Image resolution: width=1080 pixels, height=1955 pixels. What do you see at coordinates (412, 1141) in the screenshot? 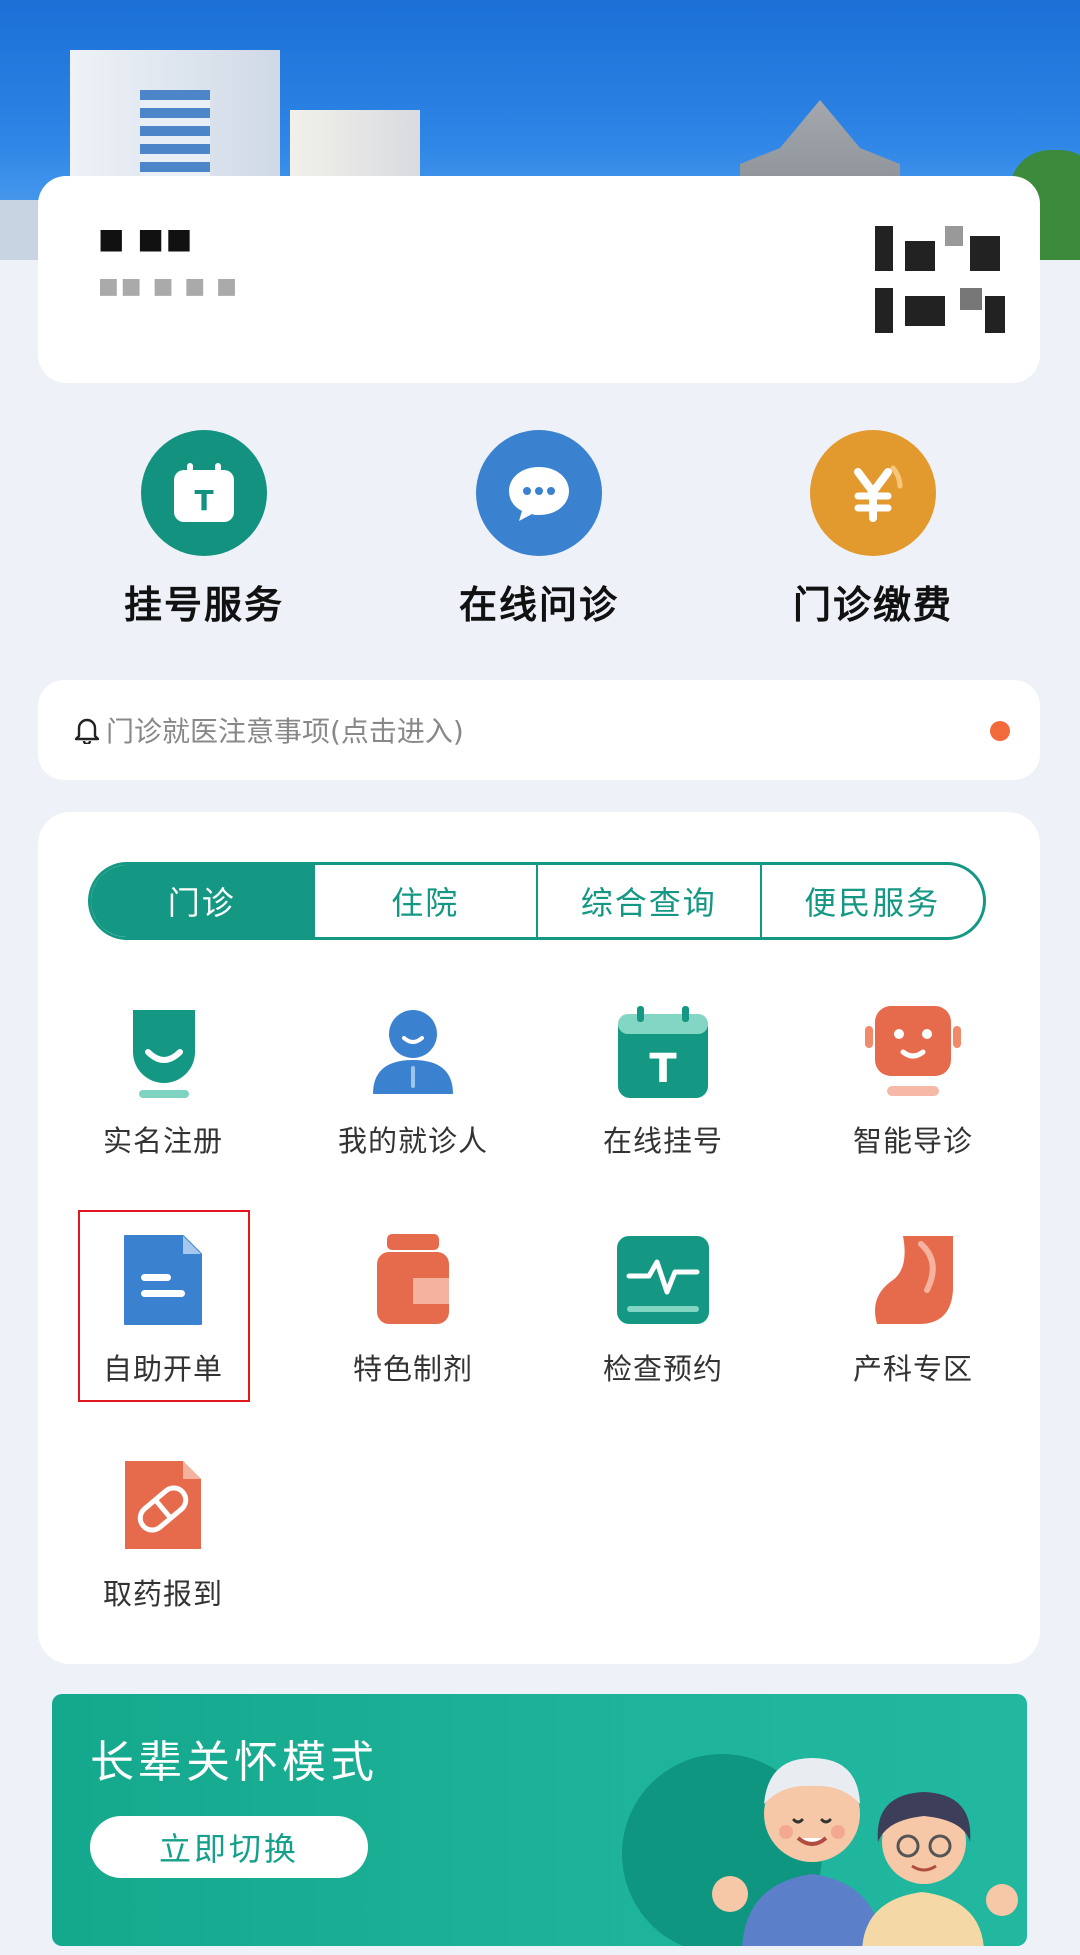
I see `service-label: 我的就诊人` at bounding box center [412, 1141].